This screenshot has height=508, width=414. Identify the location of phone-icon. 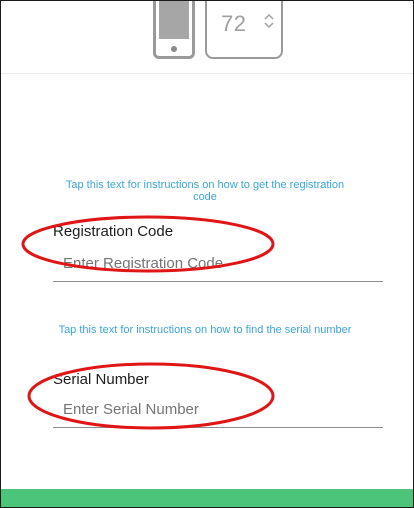
(174, 30).